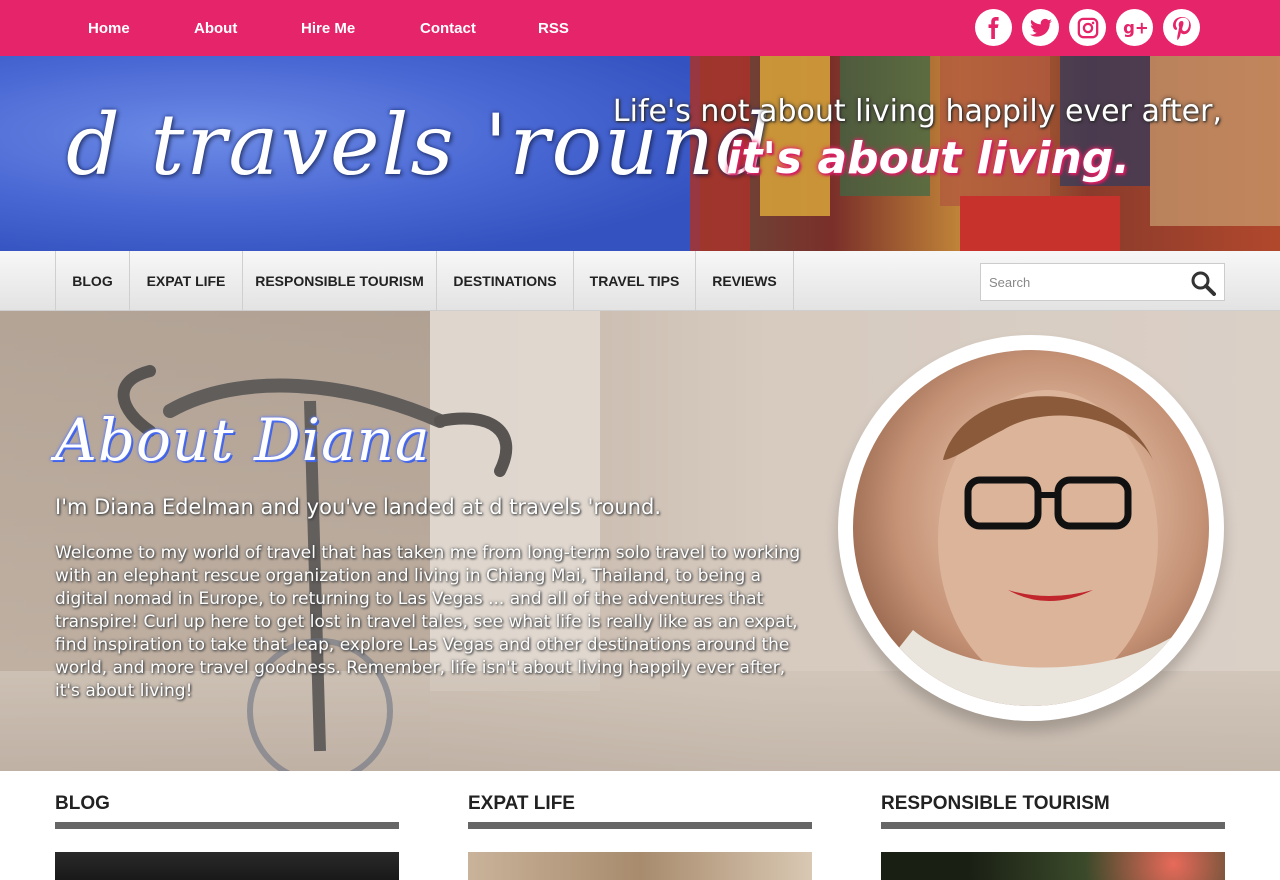  I want to click on top-nav-about: About, so click(247, 28).